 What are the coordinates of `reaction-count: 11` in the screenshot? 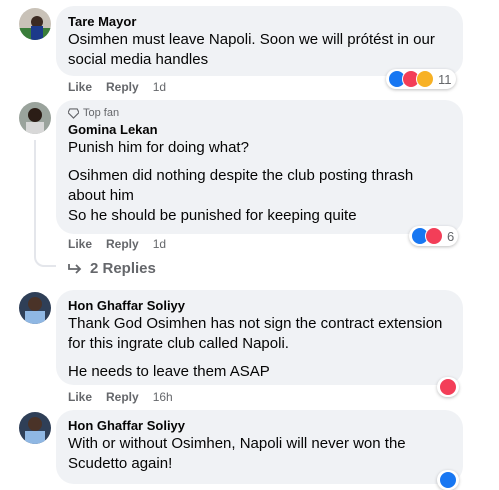 It's located at (445, 79).